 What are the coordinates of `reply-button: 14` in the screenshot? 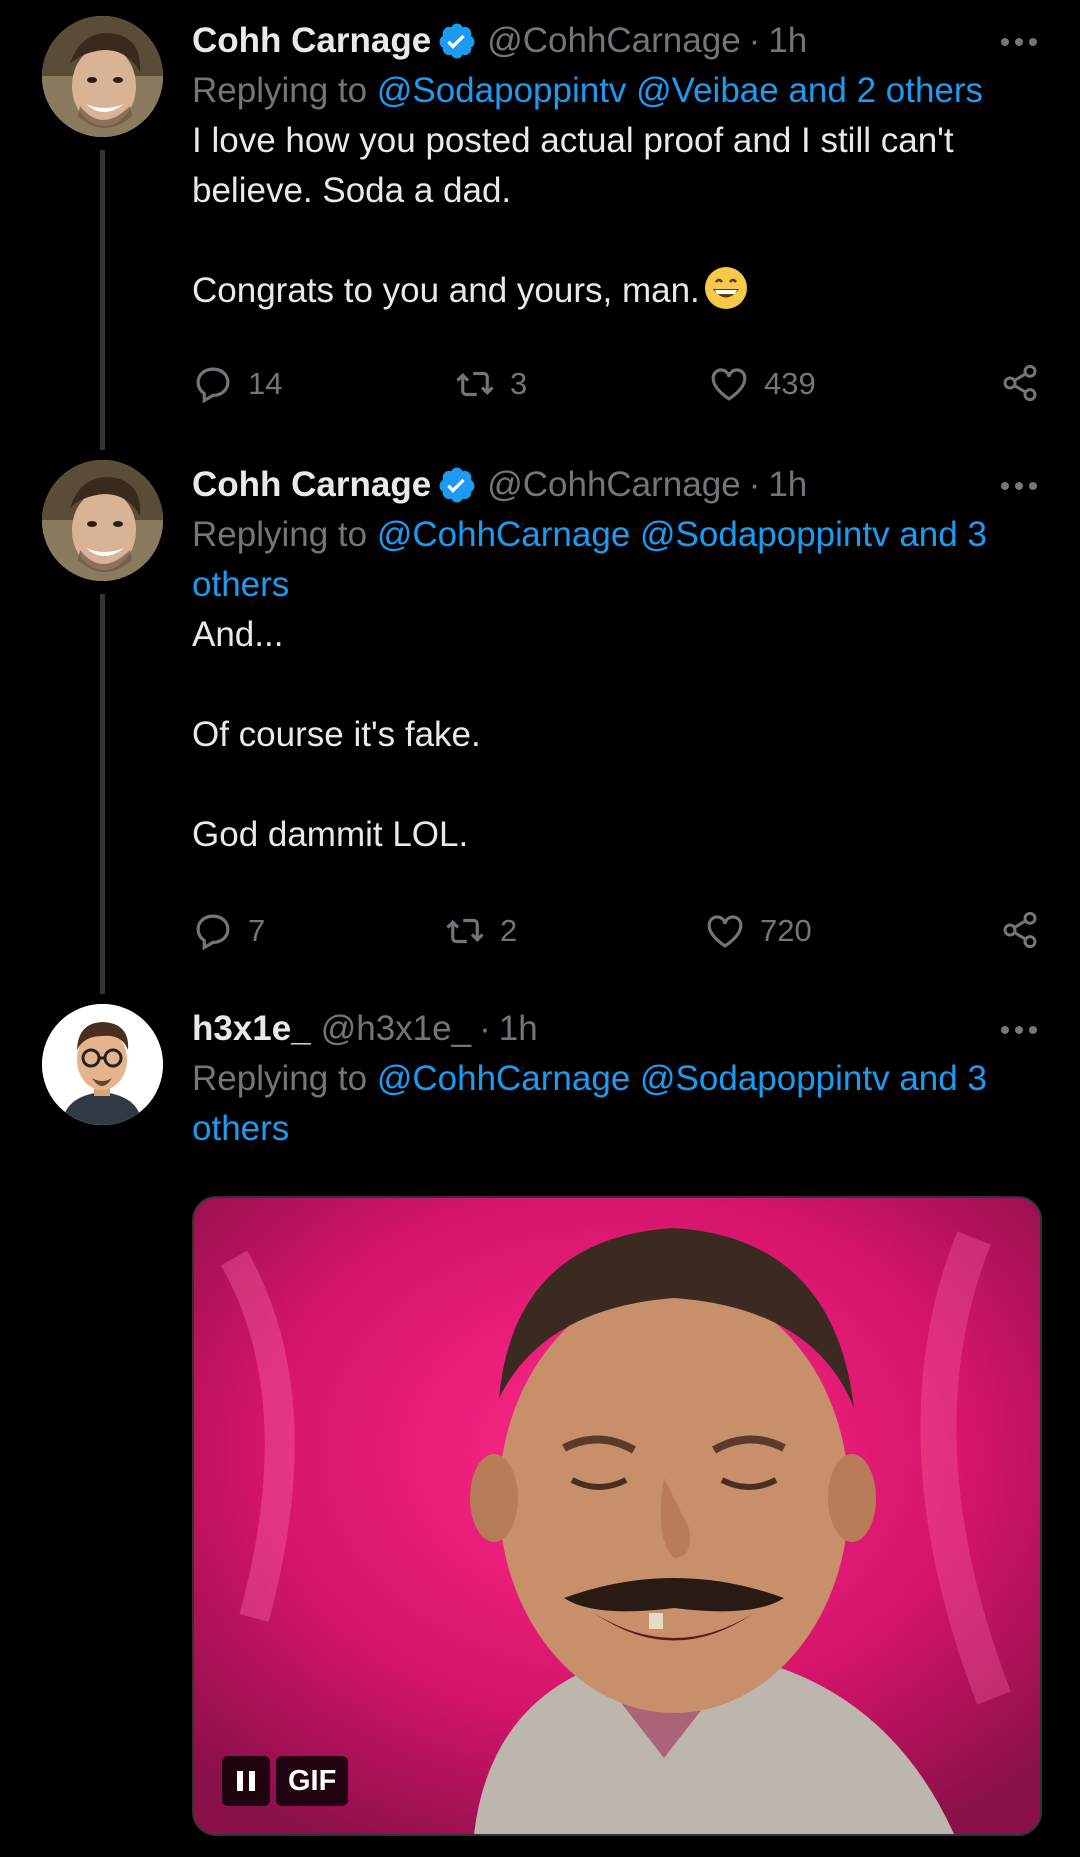 It's located at (237, 384).